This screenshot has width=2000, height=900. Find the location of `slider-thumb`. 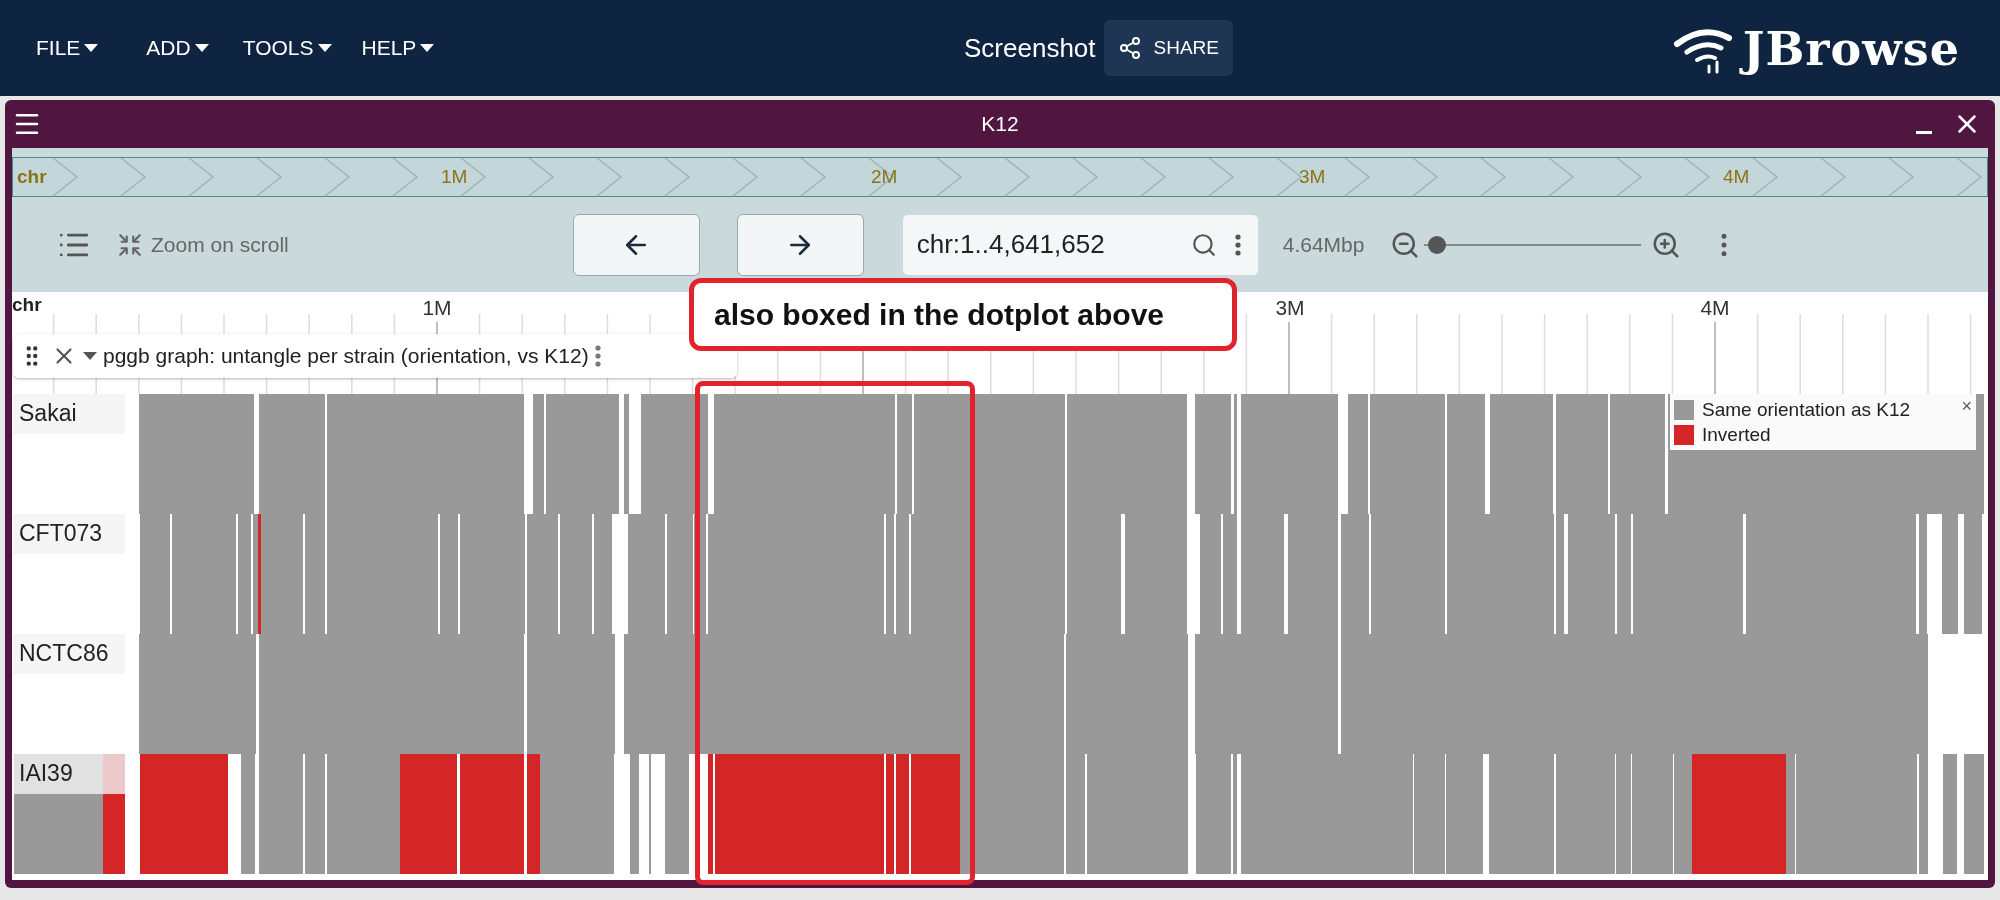

slider-thumb is located at coordinates (1437, 244).